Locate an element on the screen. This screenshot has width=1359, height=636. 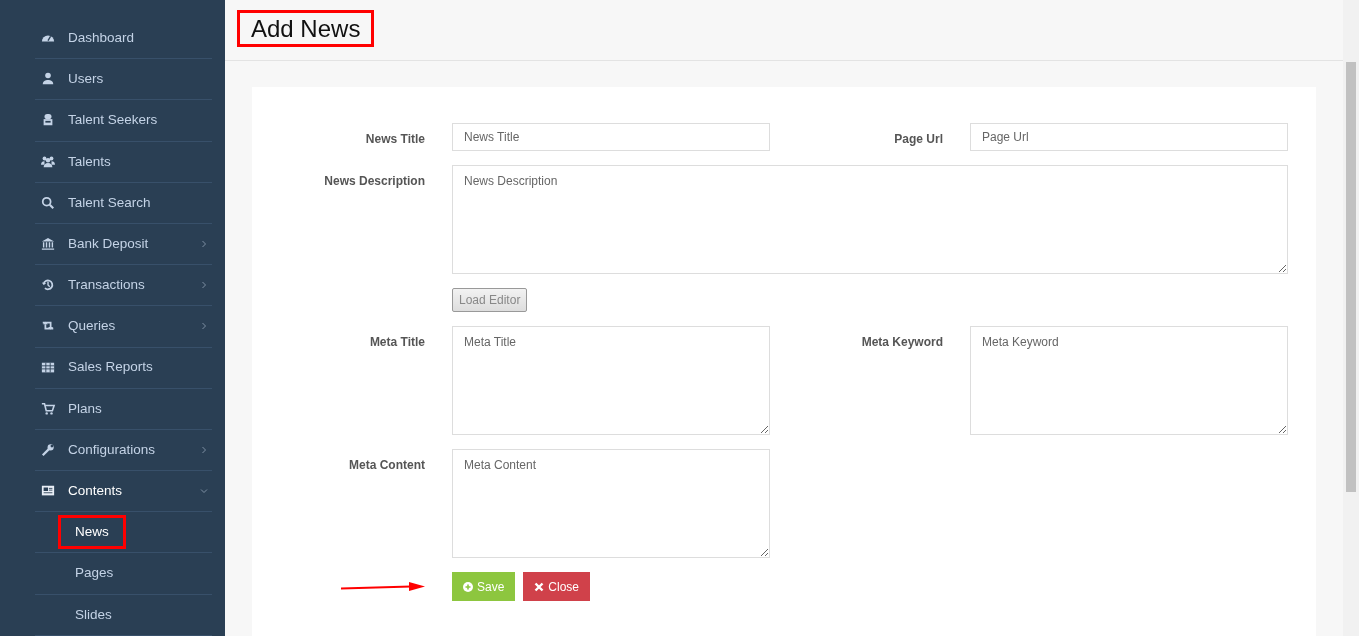
text-area: Meta Title is located at coordinates (611, 380).